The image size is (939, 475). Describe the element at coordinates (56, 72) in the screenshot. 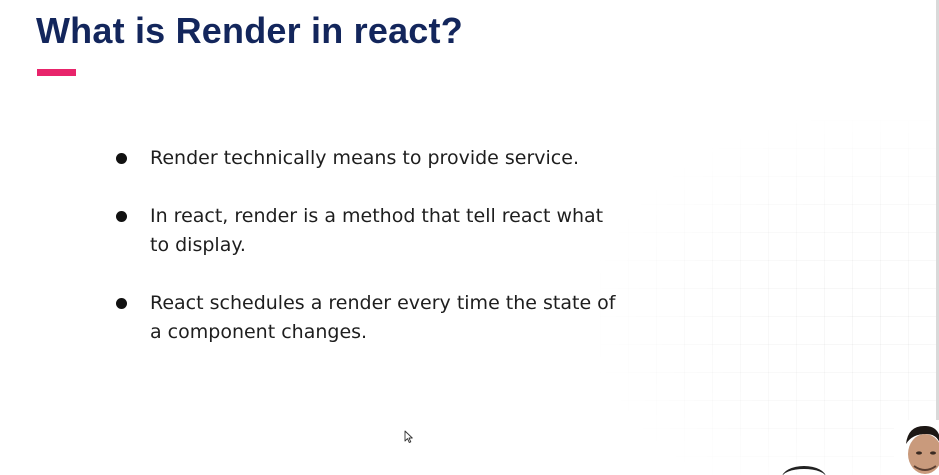

I see `title-accent-bar` at that location.